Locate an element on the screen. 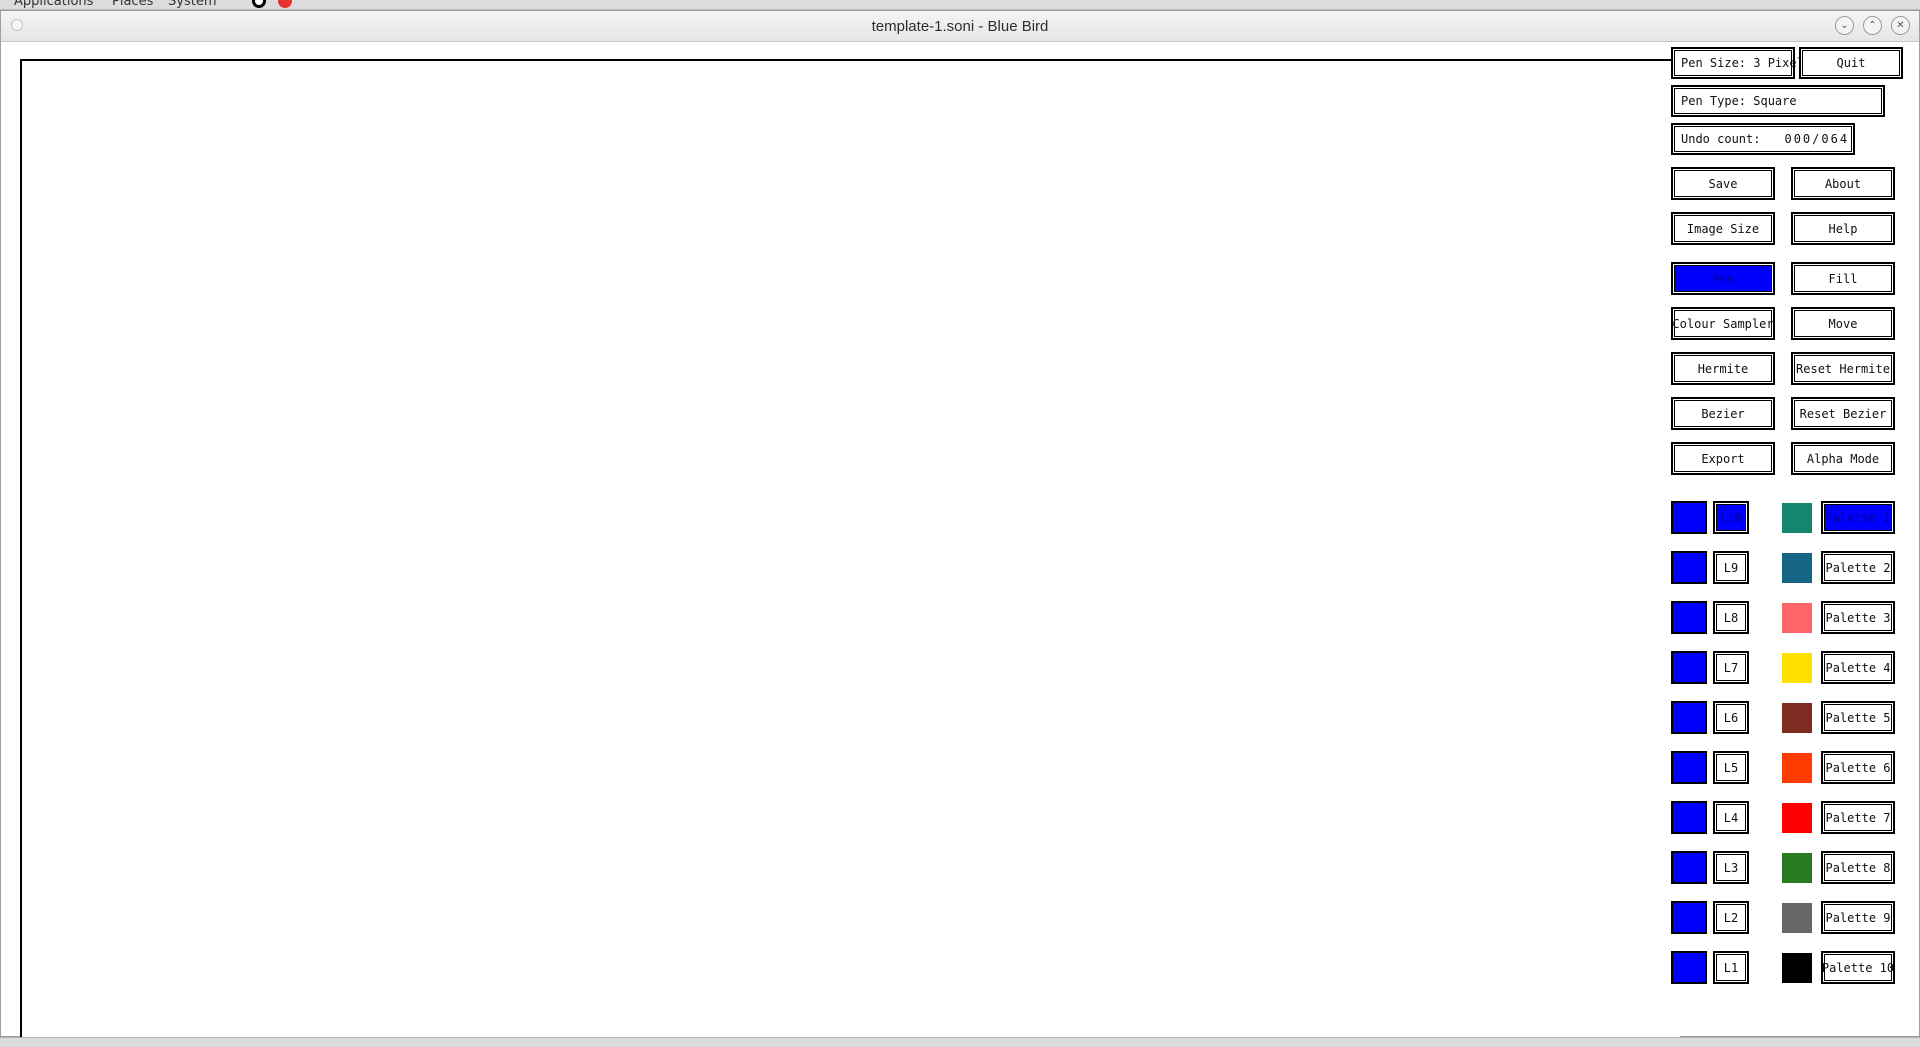 Image resolution: width=1920 pixels, height=1047 pixels. undo-count-display: Undo count: 000/064 is located at coordinates (1763, 139).